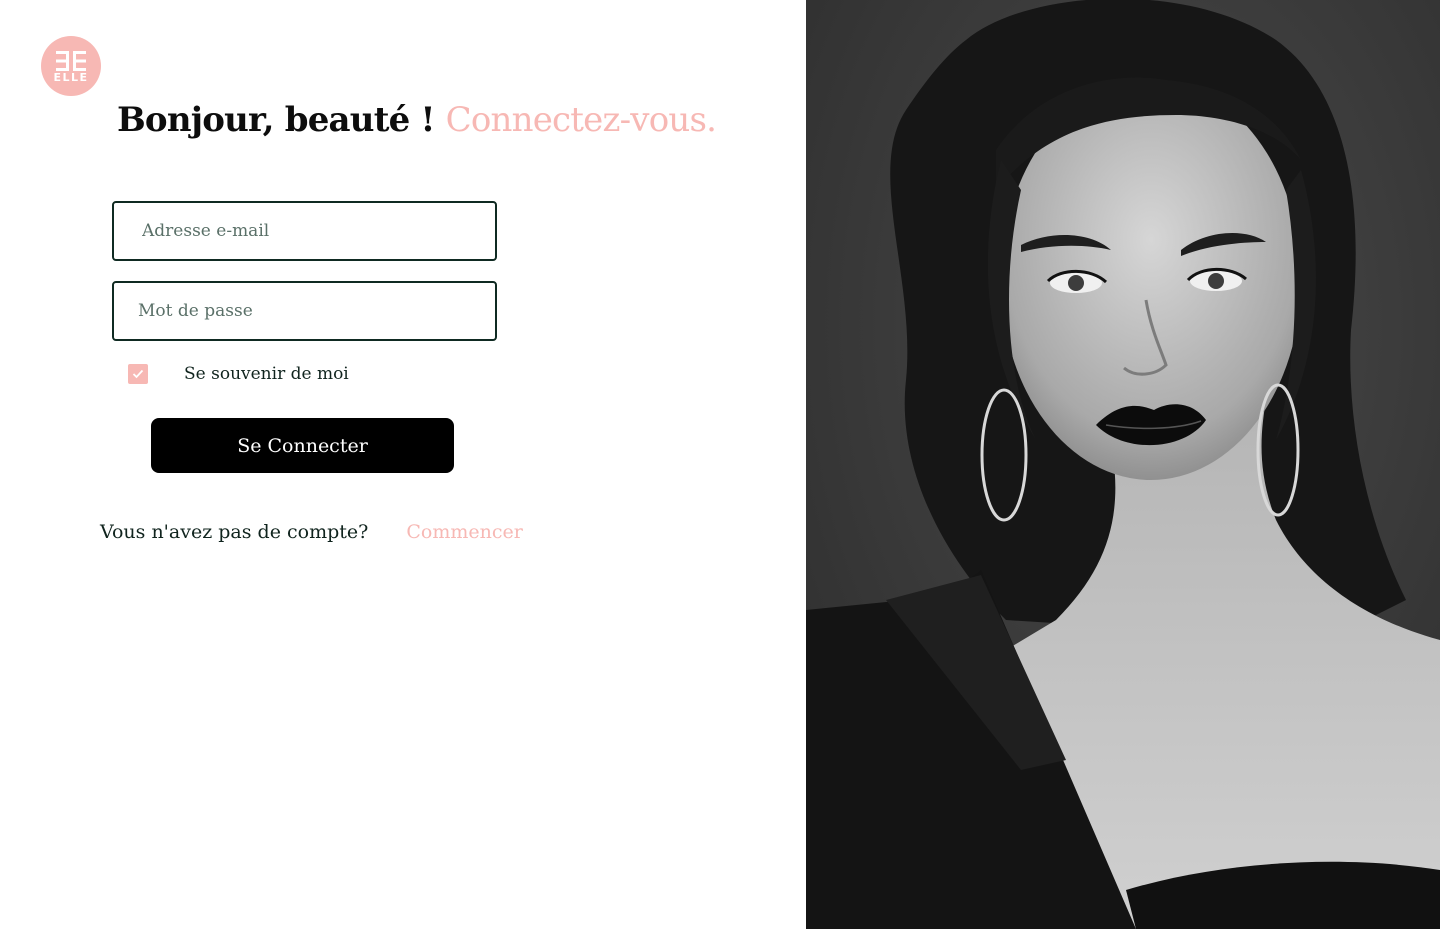 Image resolution: width=1440 pixels, height=929 pixels. What do you see at coordinates (71, 77) in the screenshot?
I see `logo-text: ELLE` at bounding box center [71, 77].